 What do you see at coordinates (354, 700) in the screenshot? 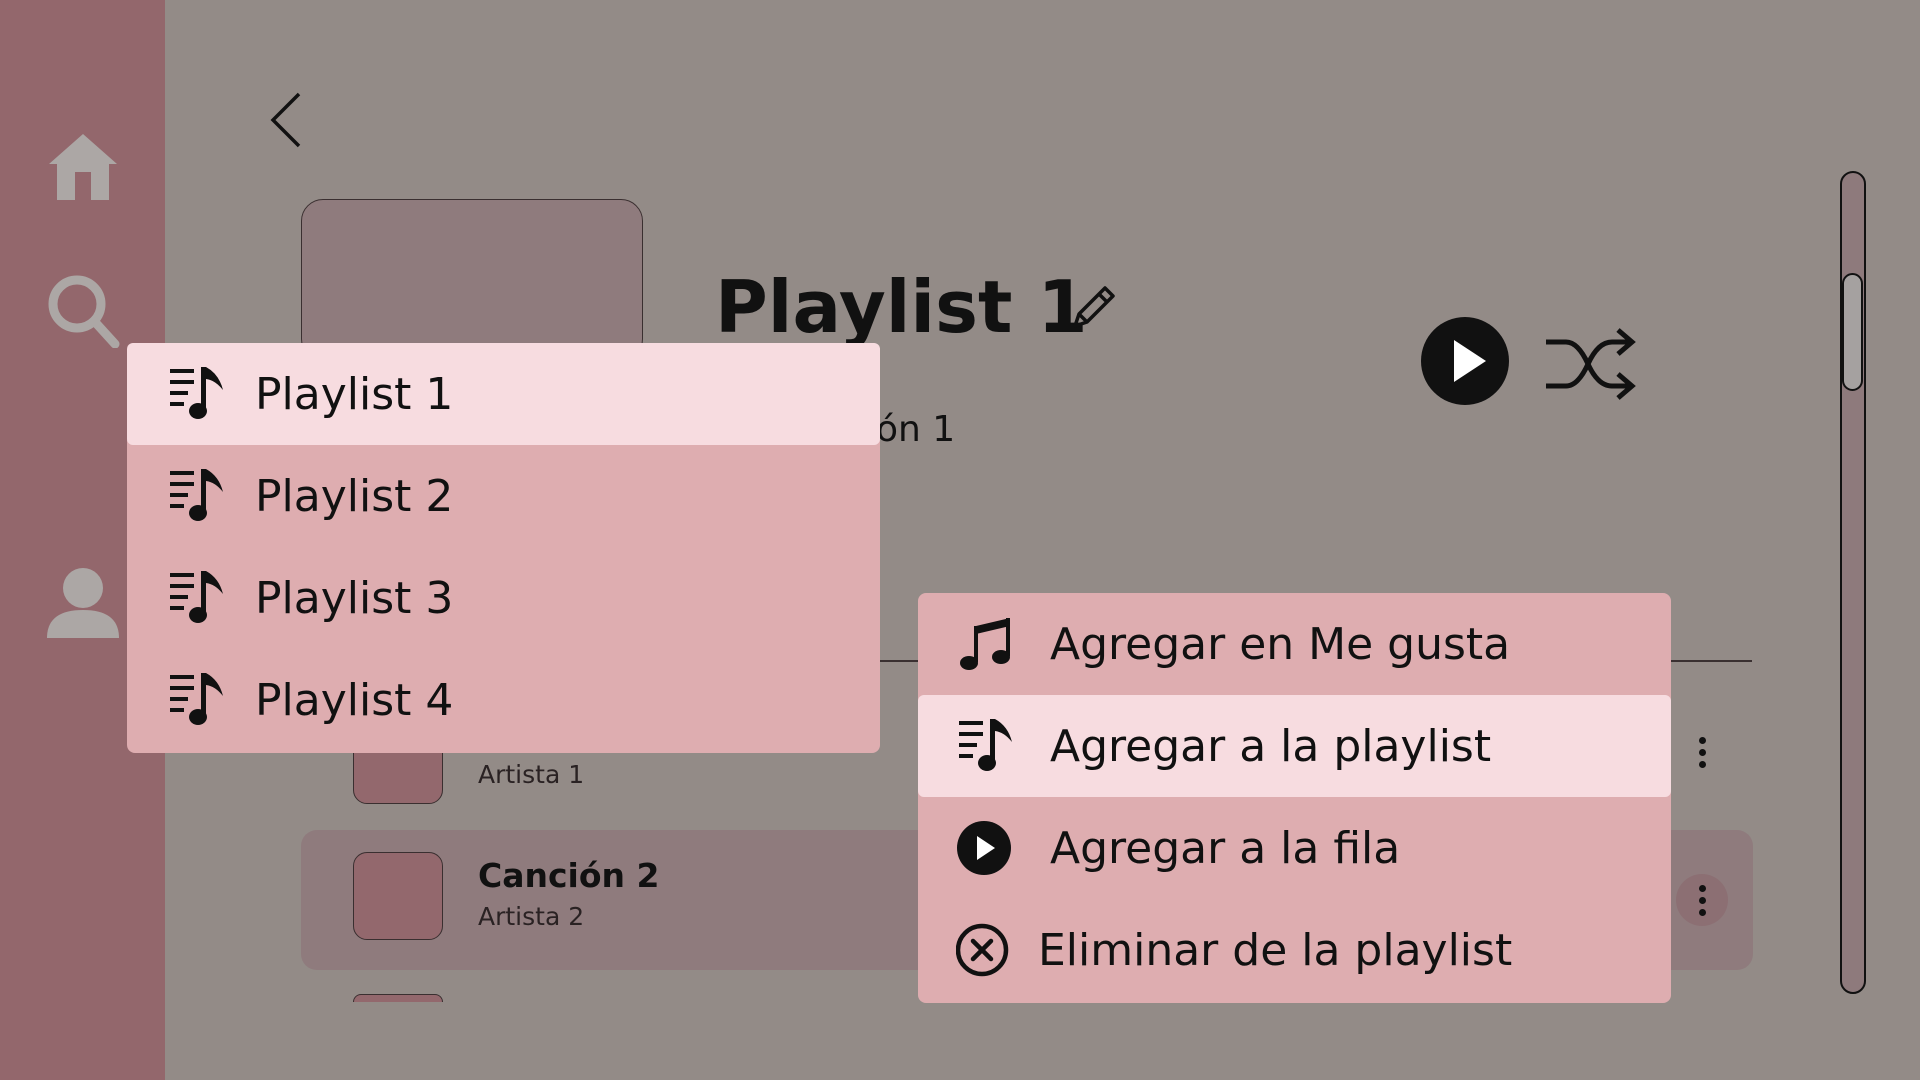
I see `menu-item-label: Playlist 4` at bounding box center [354, 700].